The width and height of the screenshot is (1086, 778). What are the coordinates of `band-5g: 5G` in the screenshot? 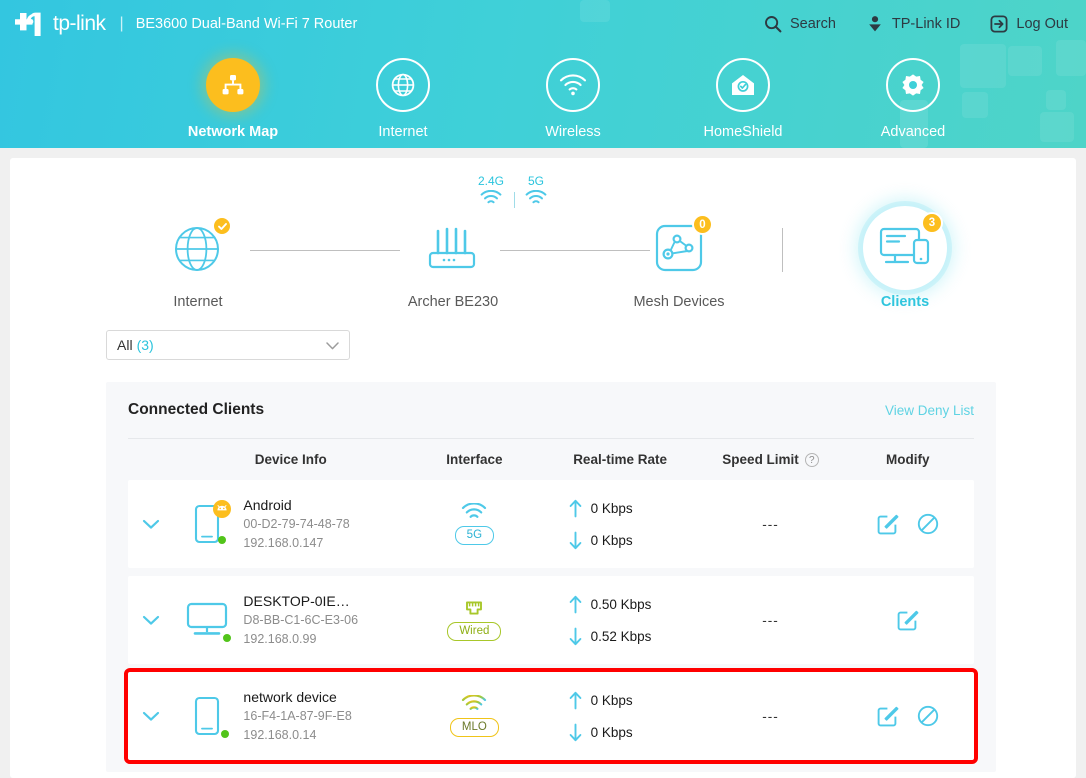 It's located at (536, 193).